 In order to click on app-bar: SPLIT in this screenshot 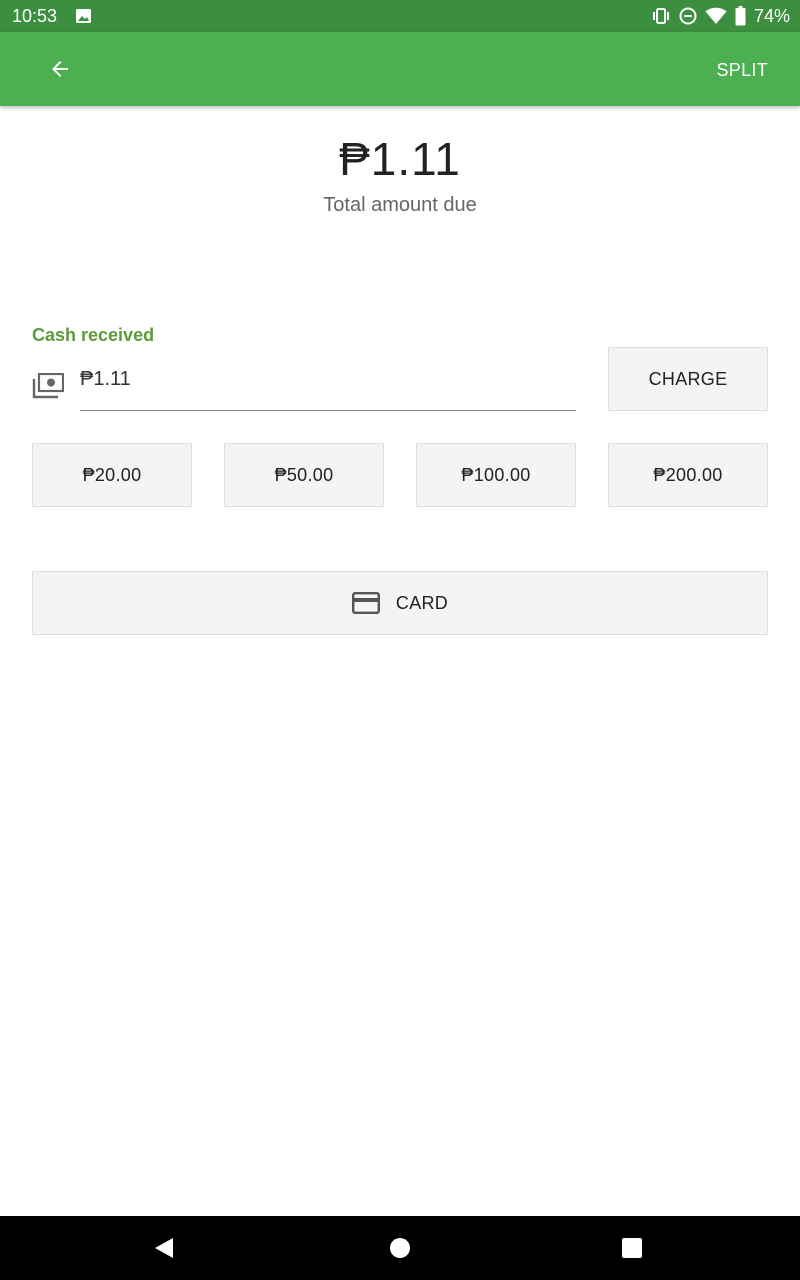, I will do `click(400, 69)`.